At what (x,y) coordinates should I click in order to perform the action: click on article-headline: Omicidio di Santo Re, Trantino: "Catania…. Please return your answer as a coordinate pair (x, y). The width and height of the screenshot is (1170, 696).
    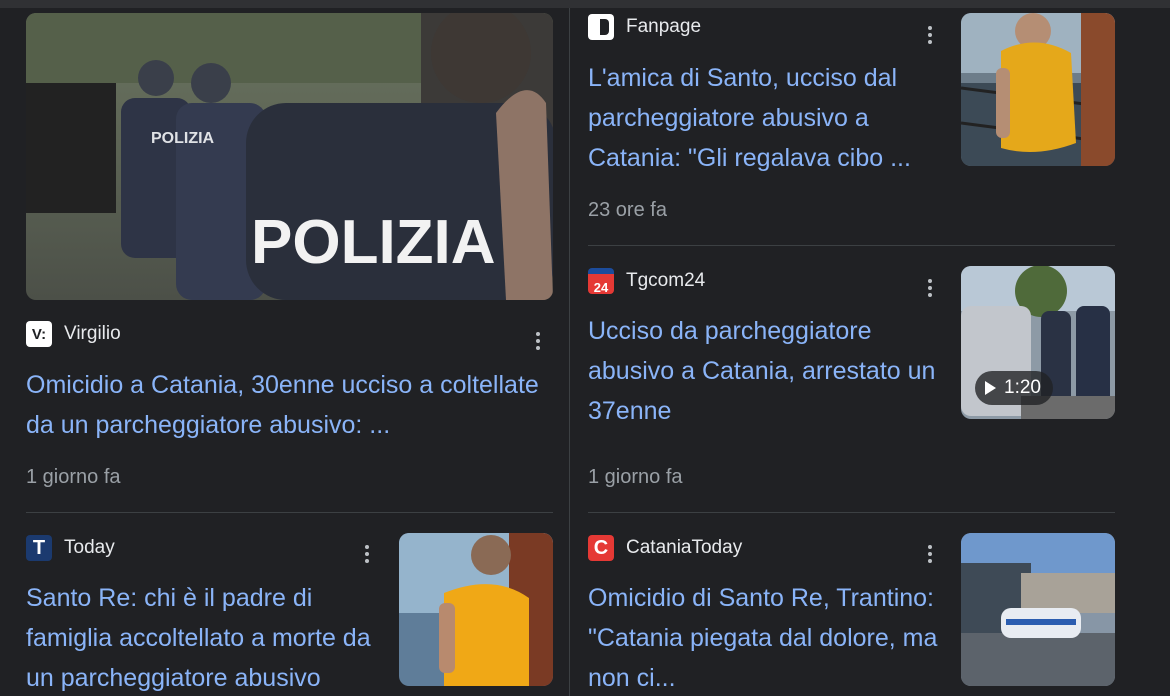
    Looking at the image, I should click on (765, 637).